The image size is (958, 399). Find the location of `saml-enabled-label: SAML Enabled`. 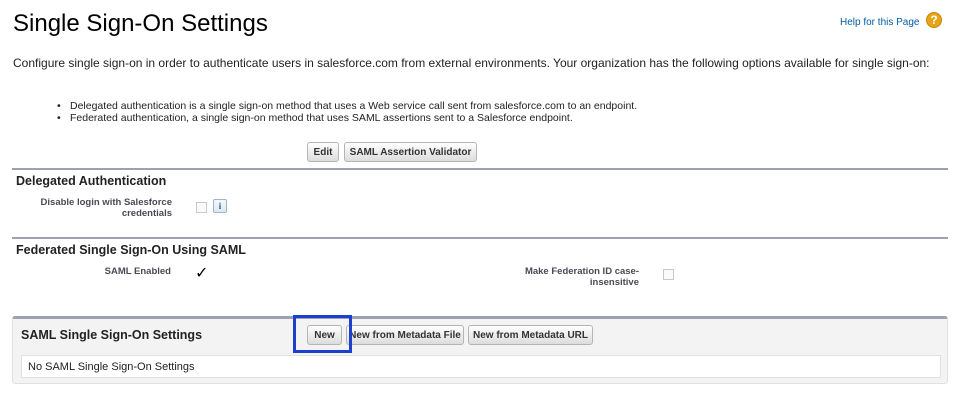

saml-enabled-label: SAML Enabled is located at coordinates (137, 271).